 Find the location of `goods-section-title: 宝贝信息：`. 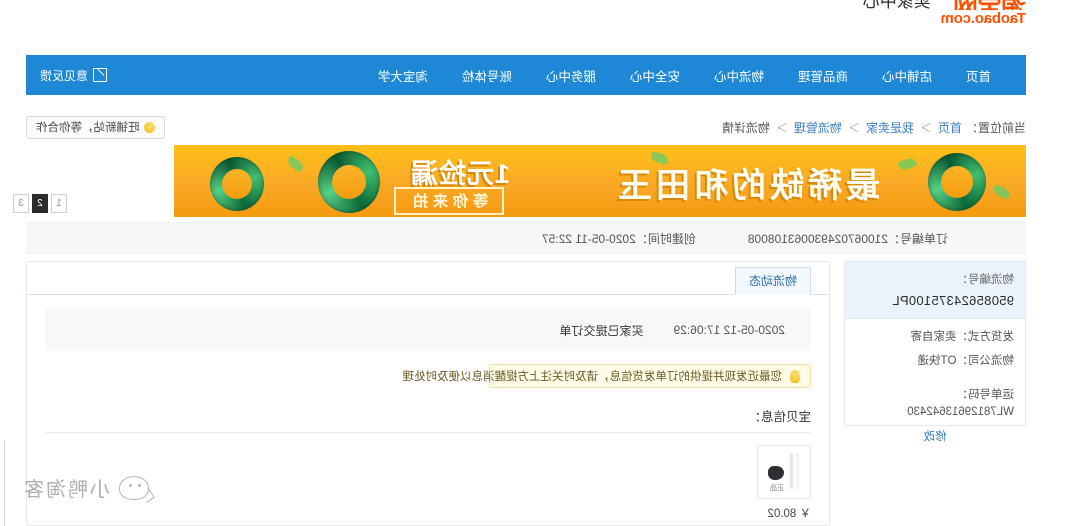

goods-section-title: 宝贝信息： is located at coordinates (428, 419).